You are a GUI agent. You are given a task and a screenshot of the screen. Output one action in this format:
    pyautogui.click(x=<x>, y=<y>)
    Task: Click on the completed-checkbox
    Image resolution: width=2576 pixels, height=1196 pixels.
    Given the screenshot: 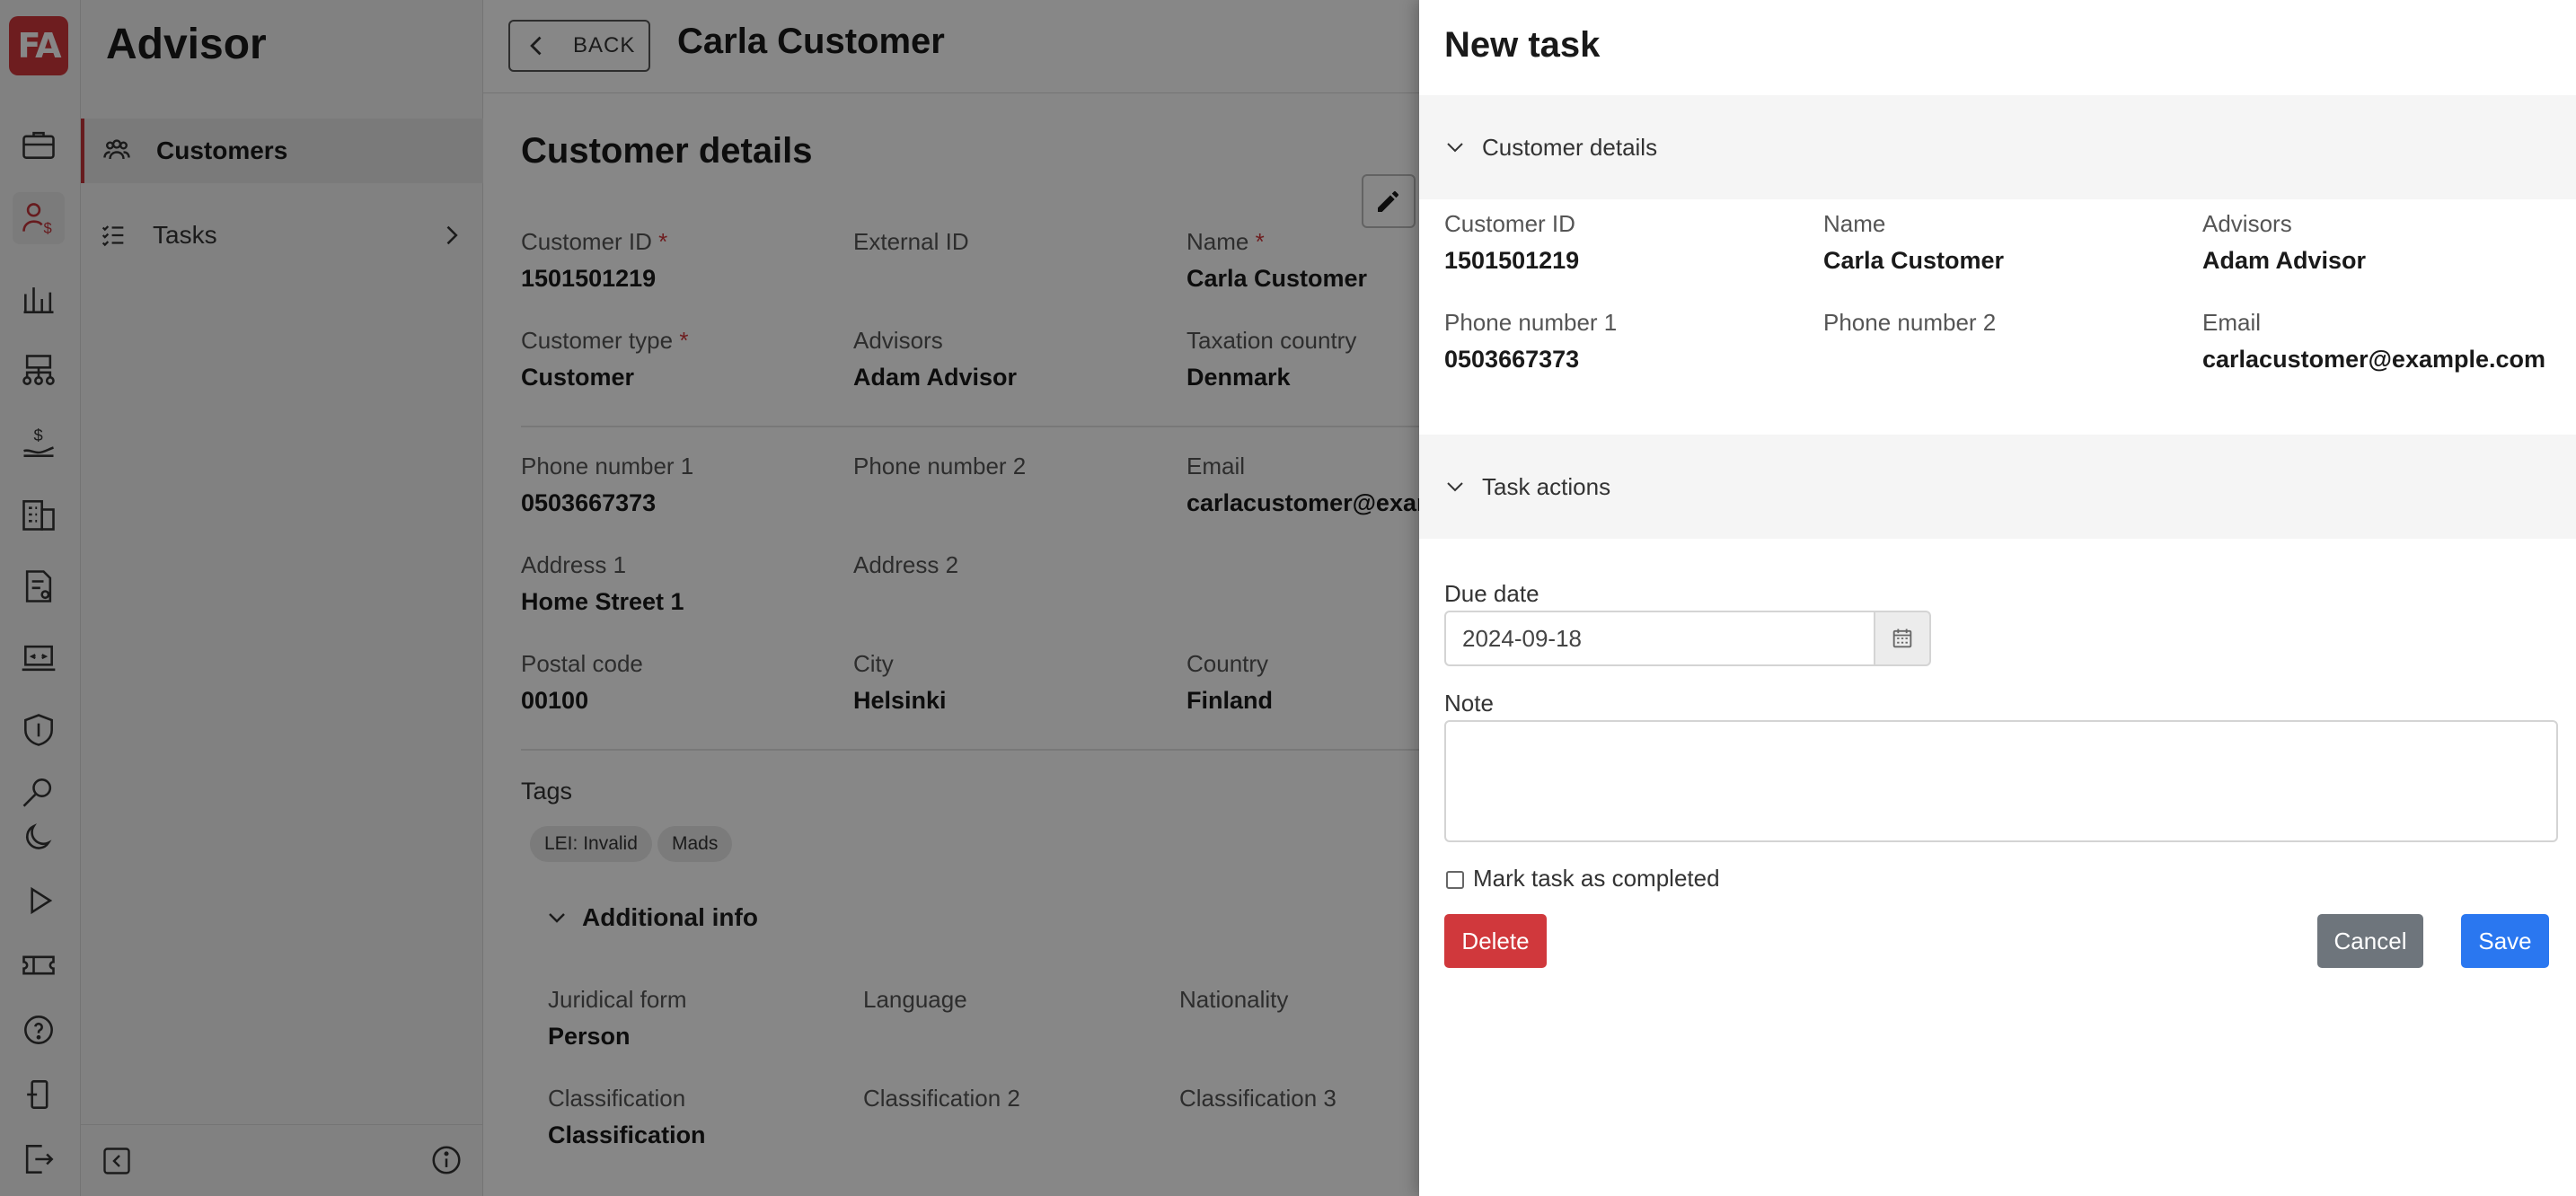 What is the action you would take?
    pyautogui.click(x=1455, y=880)
    